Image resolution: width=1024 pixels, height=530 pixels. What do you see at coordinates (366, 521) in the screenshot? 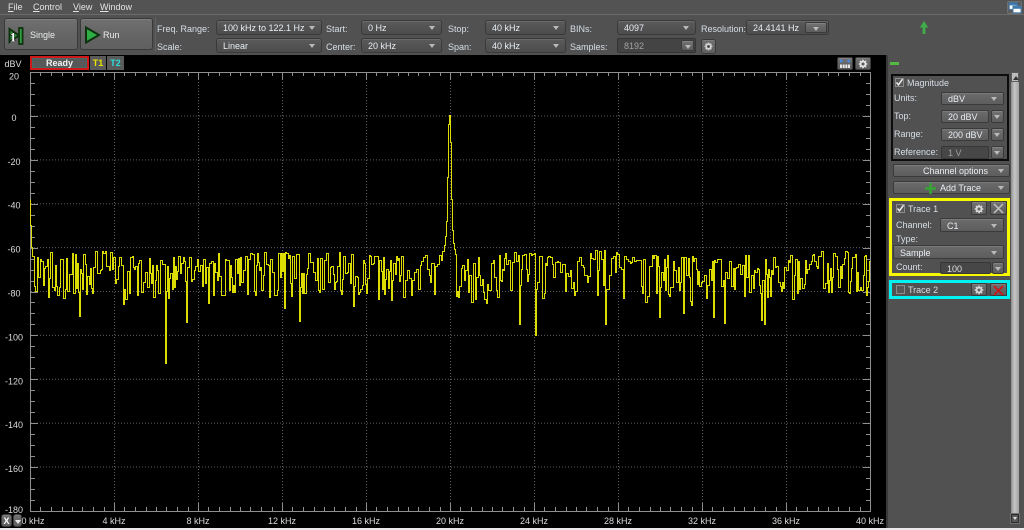
I see `svg-text: 16 kHz` at bounding box center [366, 521].